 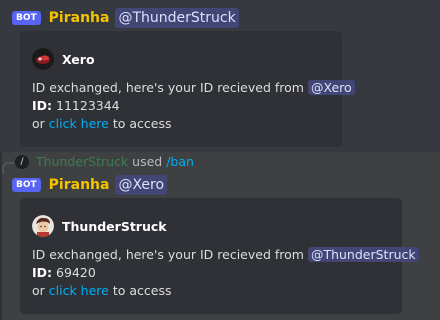 I want to click on embed-author-name: ThunderStruck, so click(x=114, y=226).